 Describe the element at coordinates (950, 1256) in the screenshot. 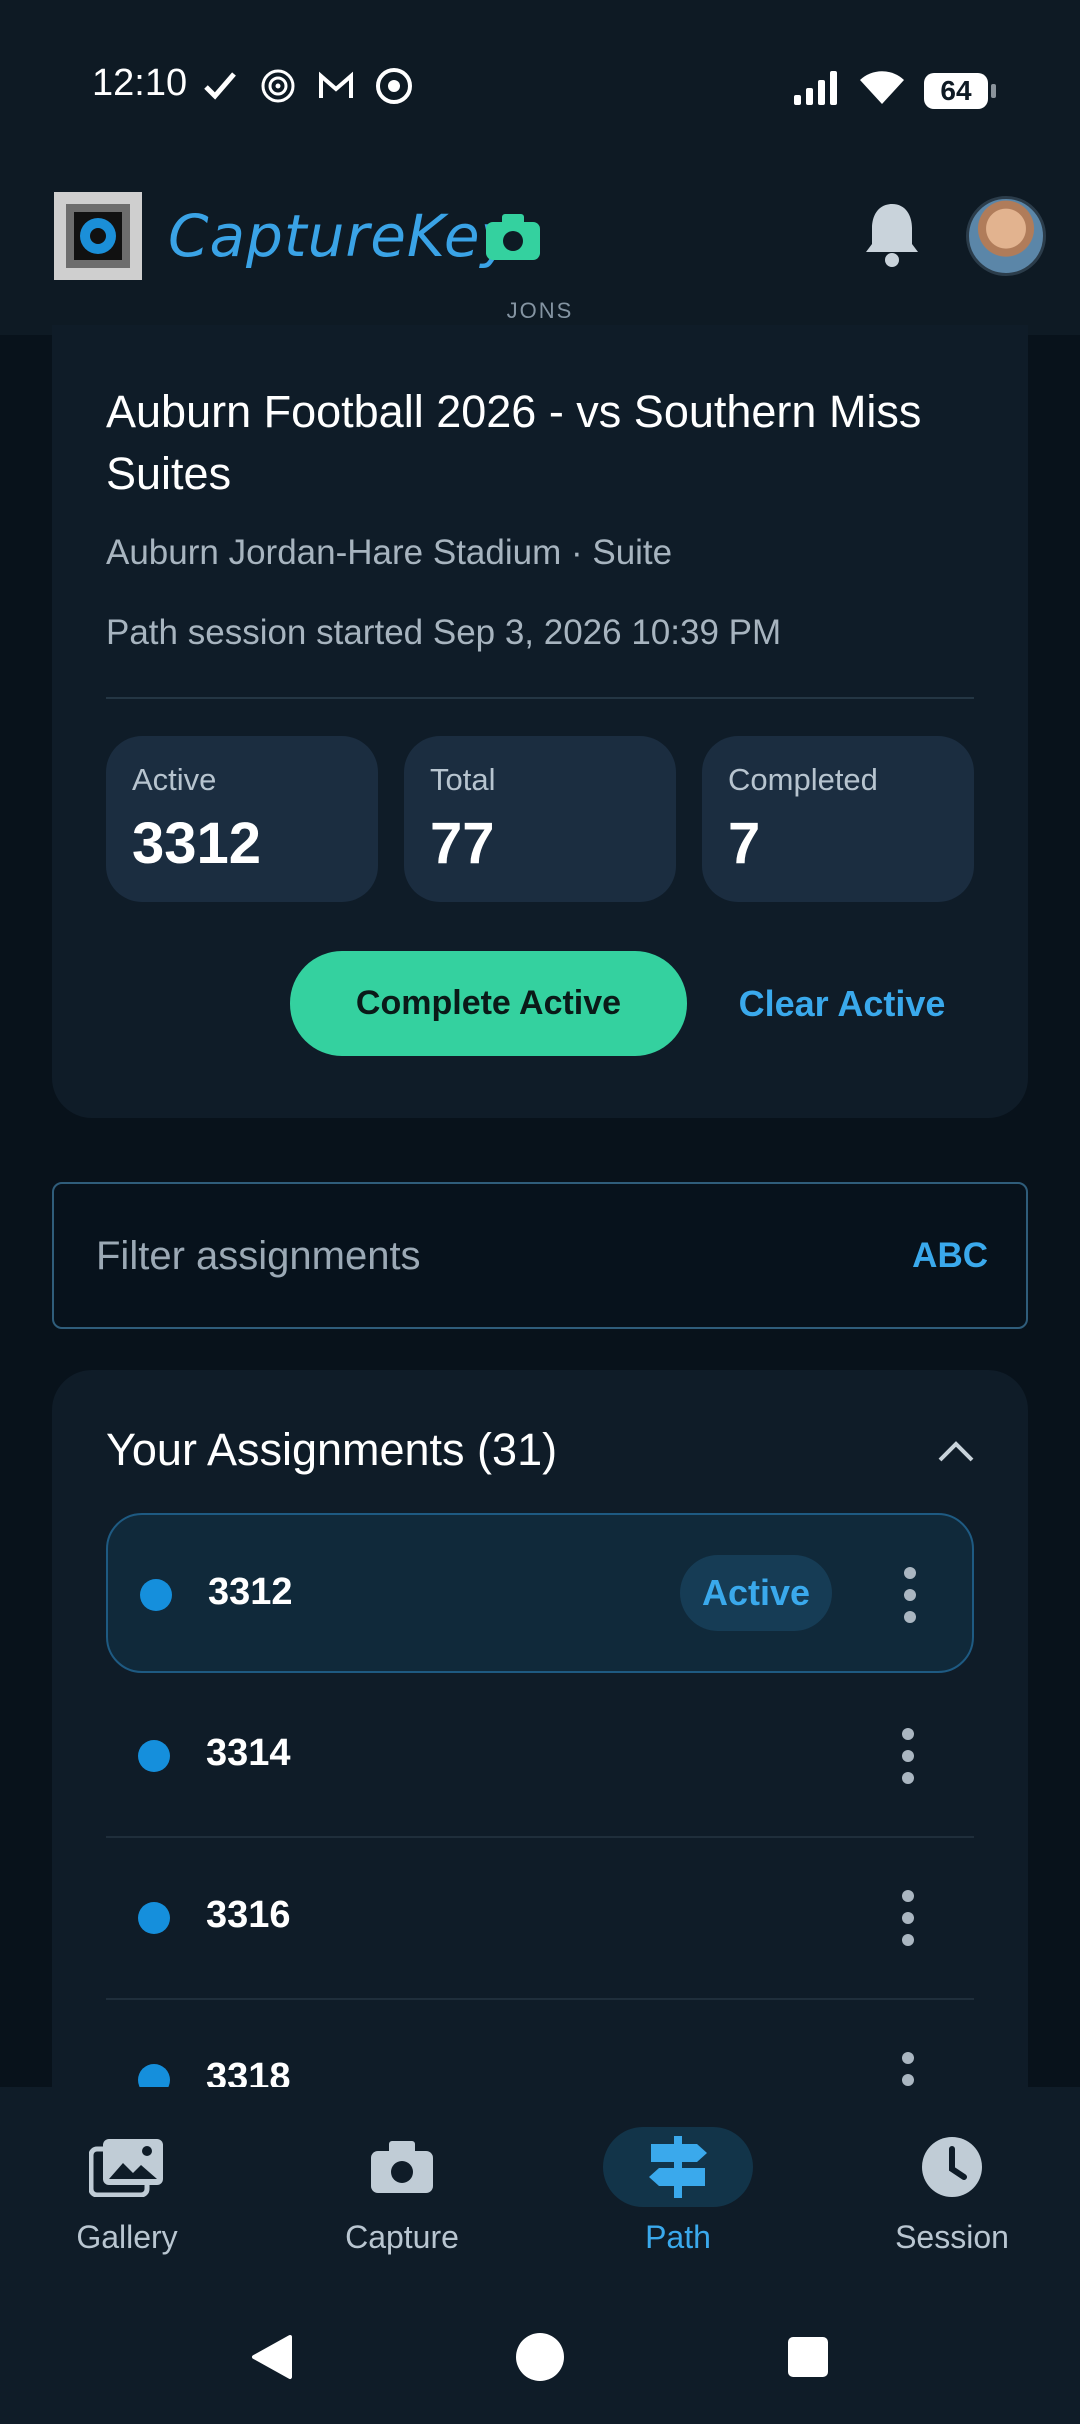

I see `sort-mode-toggle: ABC` at that location.